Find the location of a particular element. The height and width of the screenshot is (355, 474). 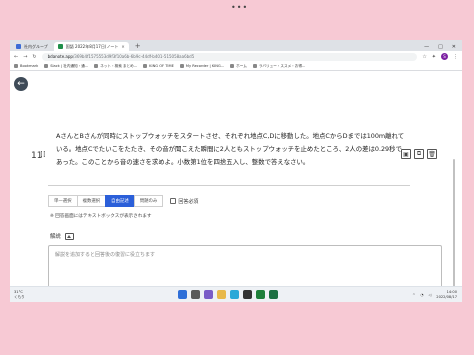

window-controls: — □ ✕ is located at coordinates (443, 46).